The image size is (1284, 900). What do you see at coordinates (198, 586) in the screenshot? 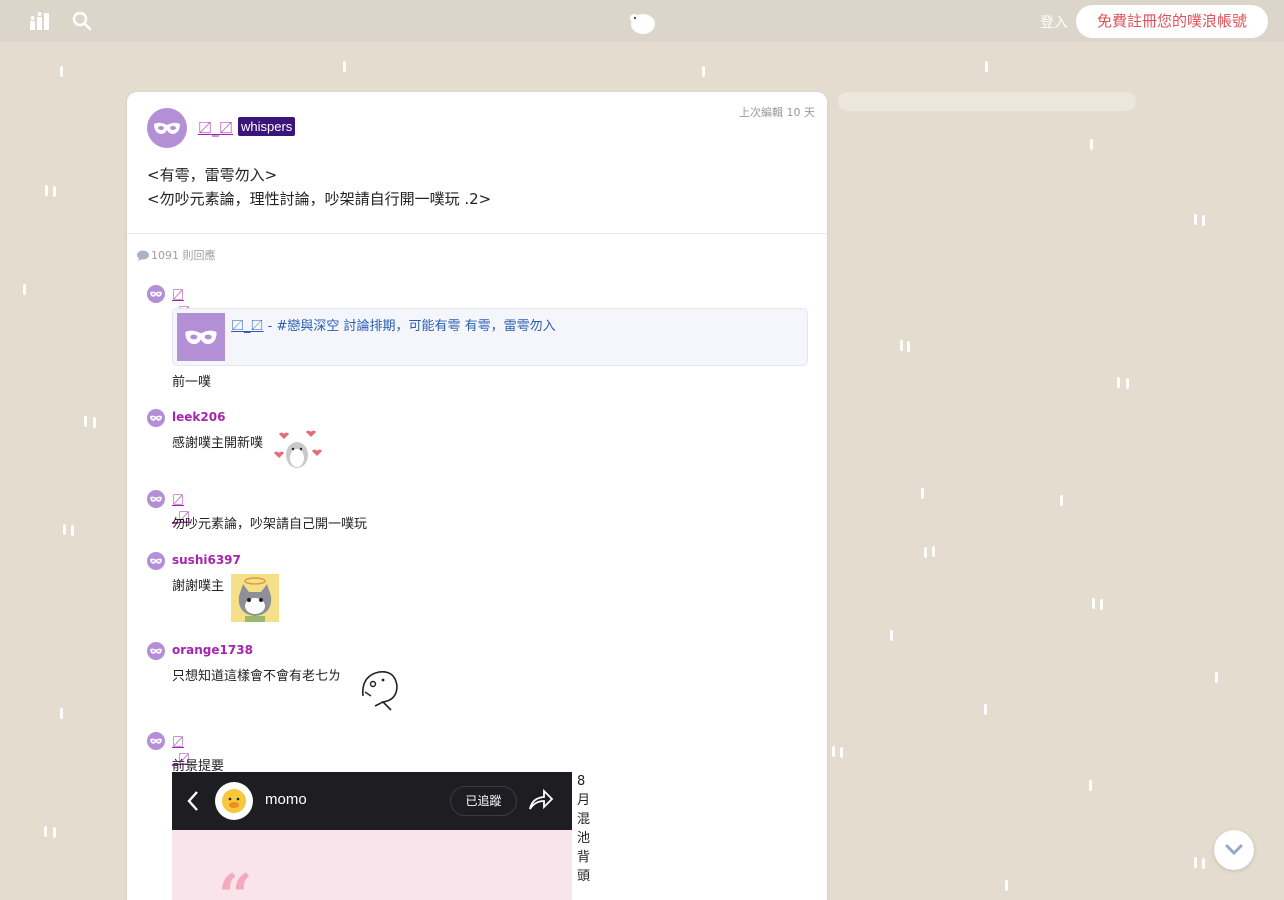
I see `response-text: 謝謝噗主` at bounding box center [198, 586].